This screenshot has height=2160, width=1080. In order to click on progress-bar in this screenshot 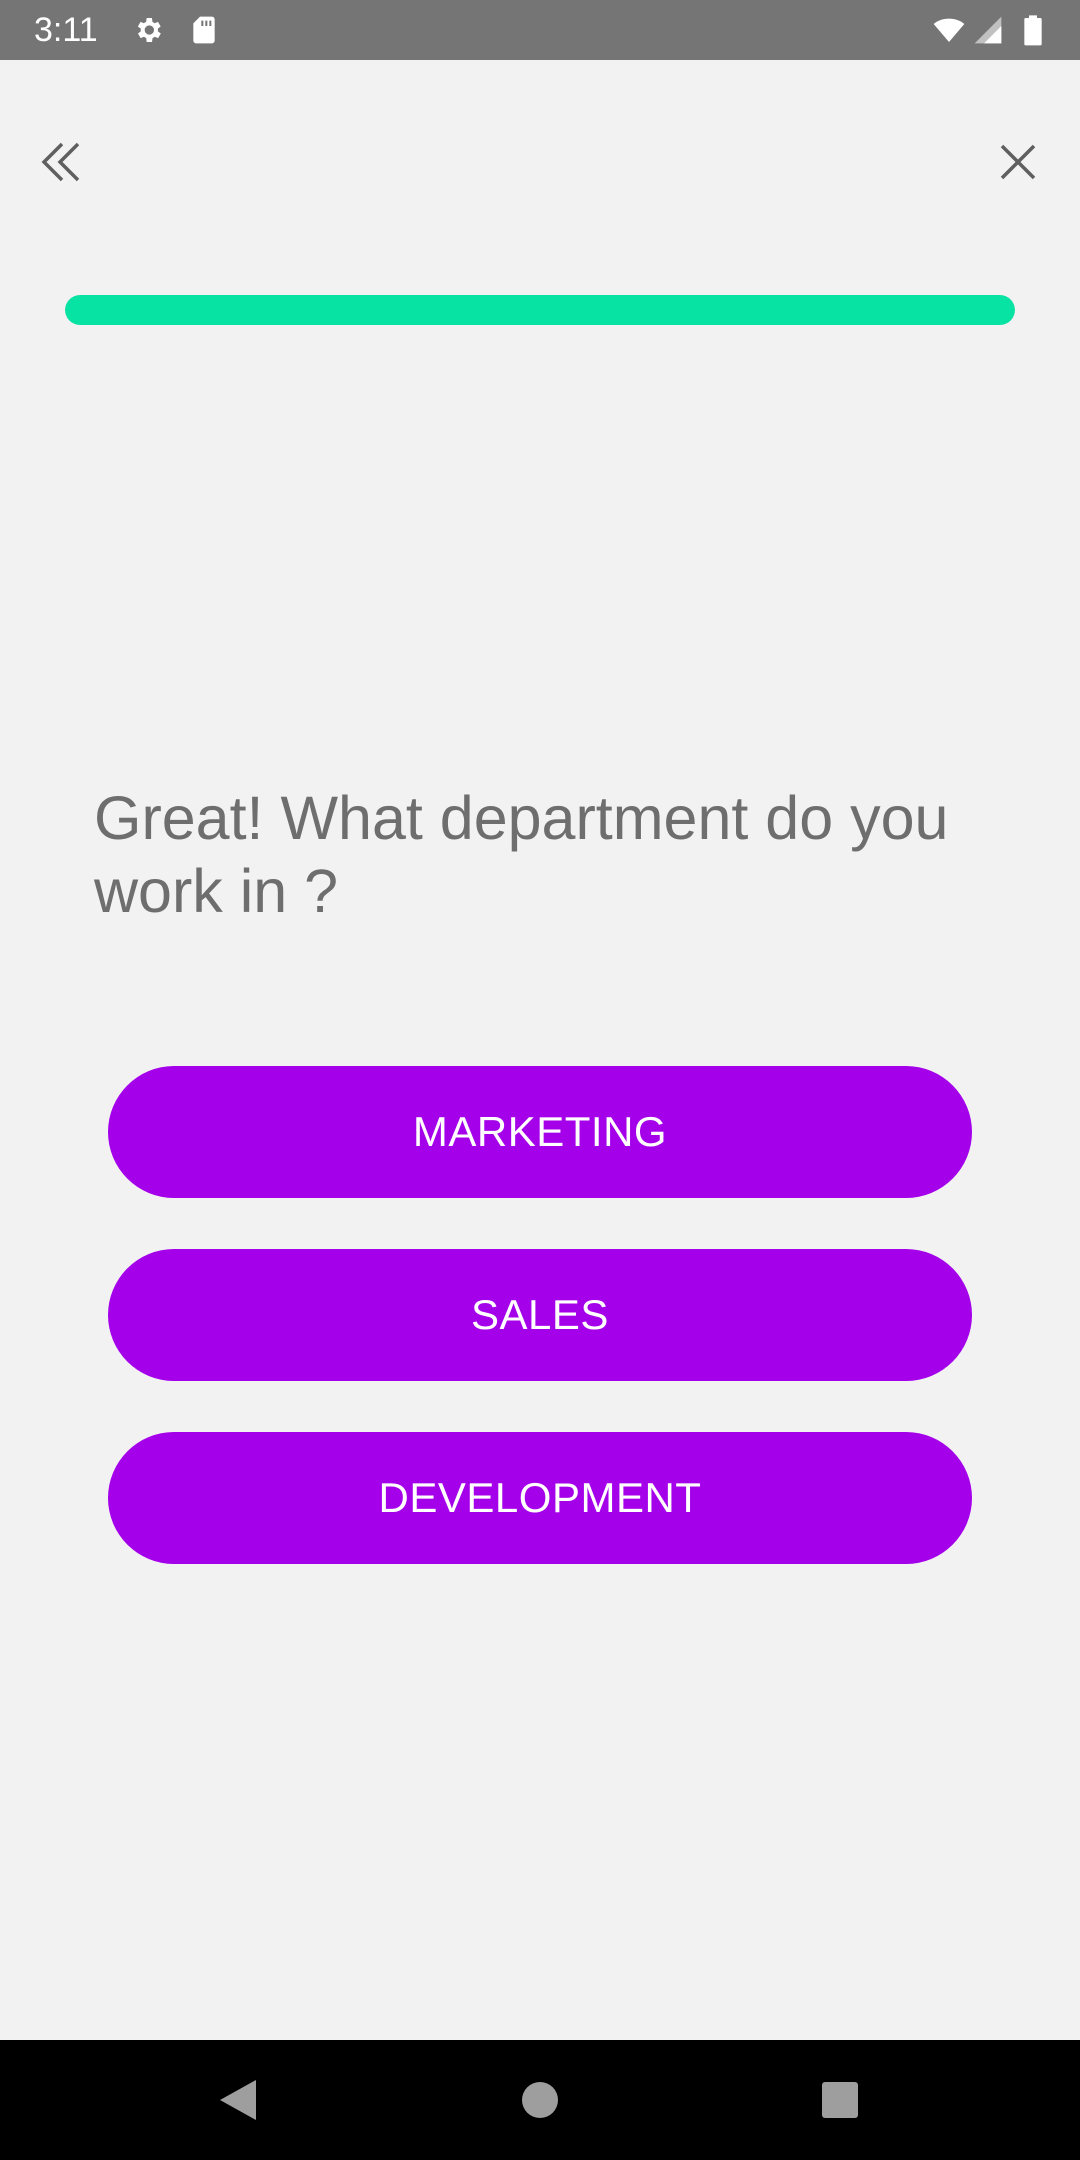, I will do `click(540, 310)`.